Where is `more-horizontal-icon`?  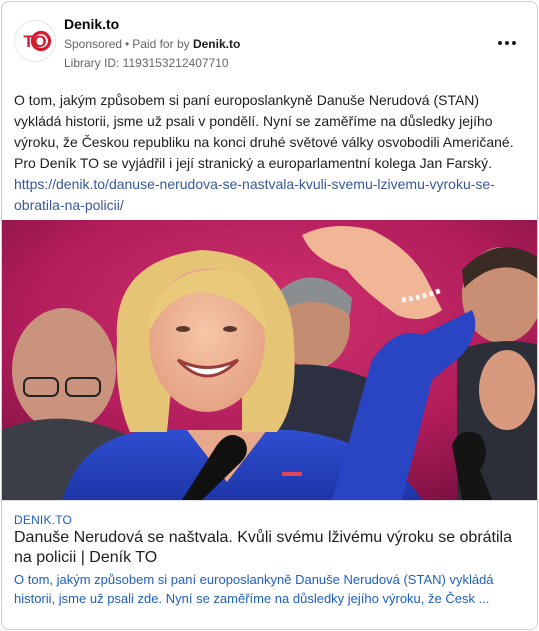
more-horizontal-icon is located at coordinates (507, 41).